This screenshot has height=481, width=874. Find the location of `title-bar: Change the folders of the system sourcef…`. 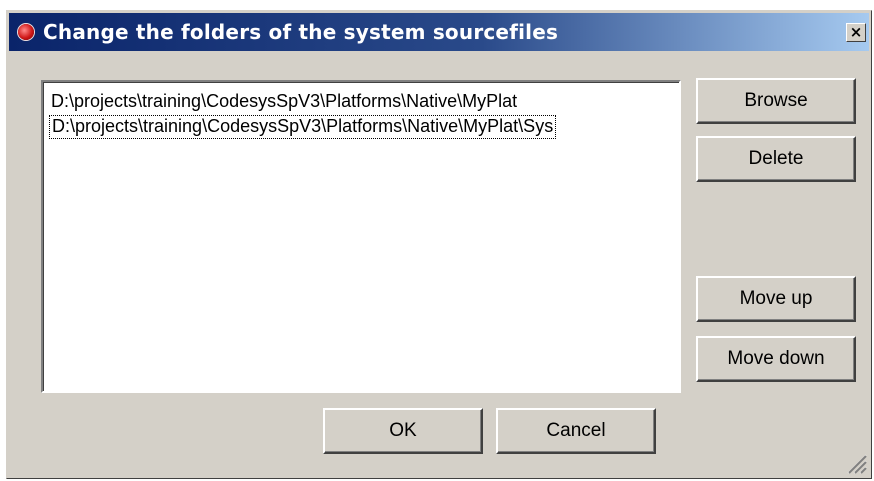

title-bar: Change the folders of the system sourcef… is located at coordinates (439, 32).